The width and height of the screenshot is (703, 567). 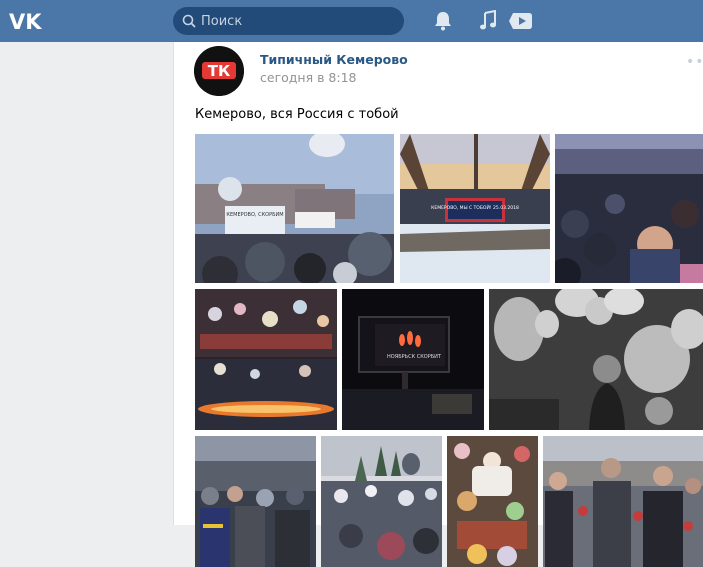 What do you see at coordinates (297, 114) in the screenshot?
I see `post-text: Кемерово, вся Россия с тобой` at bounding box center [297, 114].